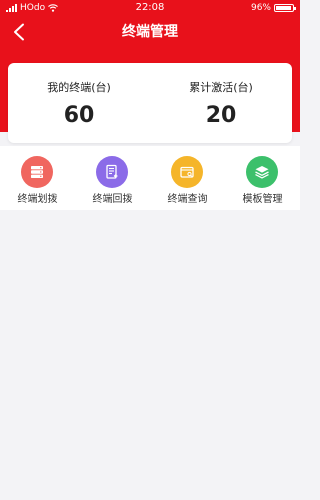 The height and width of the screenshot is (500, 320). Describe the element at coordinates (37, 199) in the screenshot. I see `menu-item-label: 终端划拨` at that location.